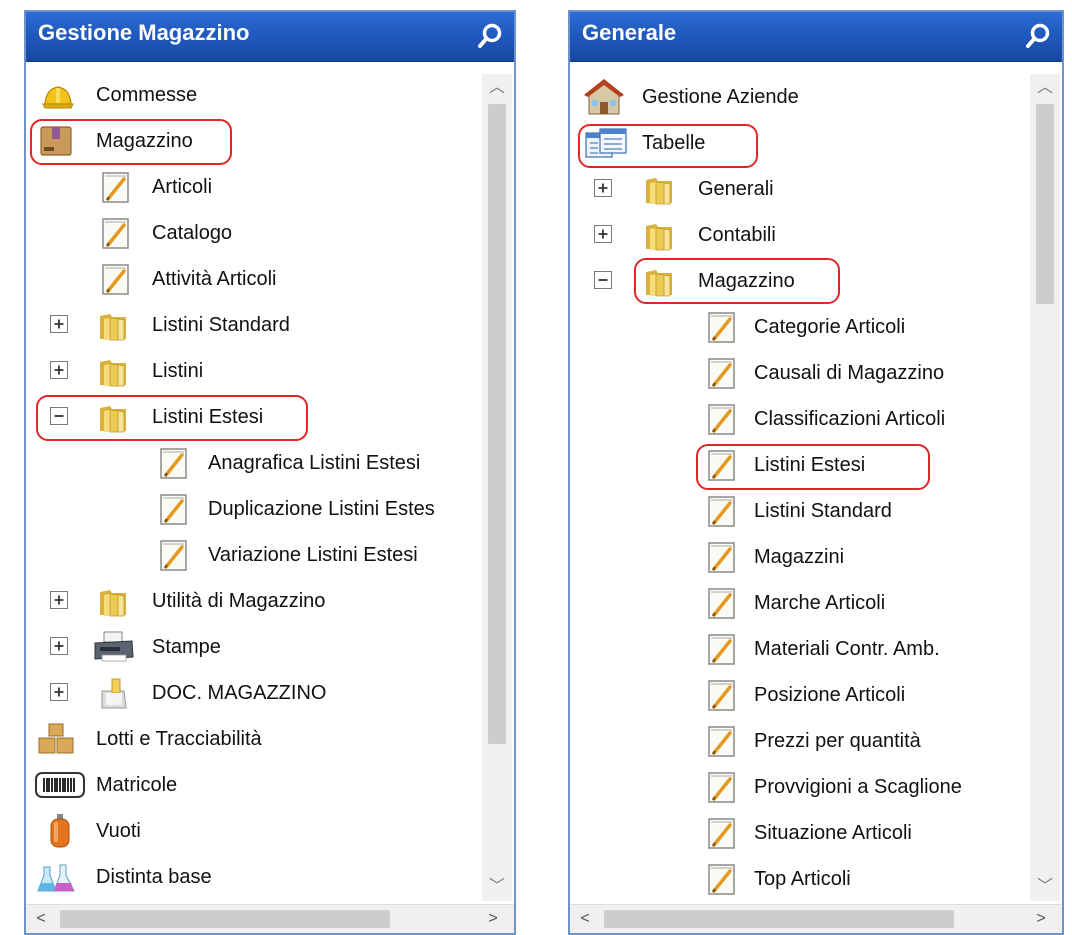 This screenshot has width=1072, height=935. What do you see at coordinates (250, 463) in the screenshot?
I see `tree-item-anagrafica-listini-estesi: Anagrafica Listini Estesi` at bounding box center [250, 463].